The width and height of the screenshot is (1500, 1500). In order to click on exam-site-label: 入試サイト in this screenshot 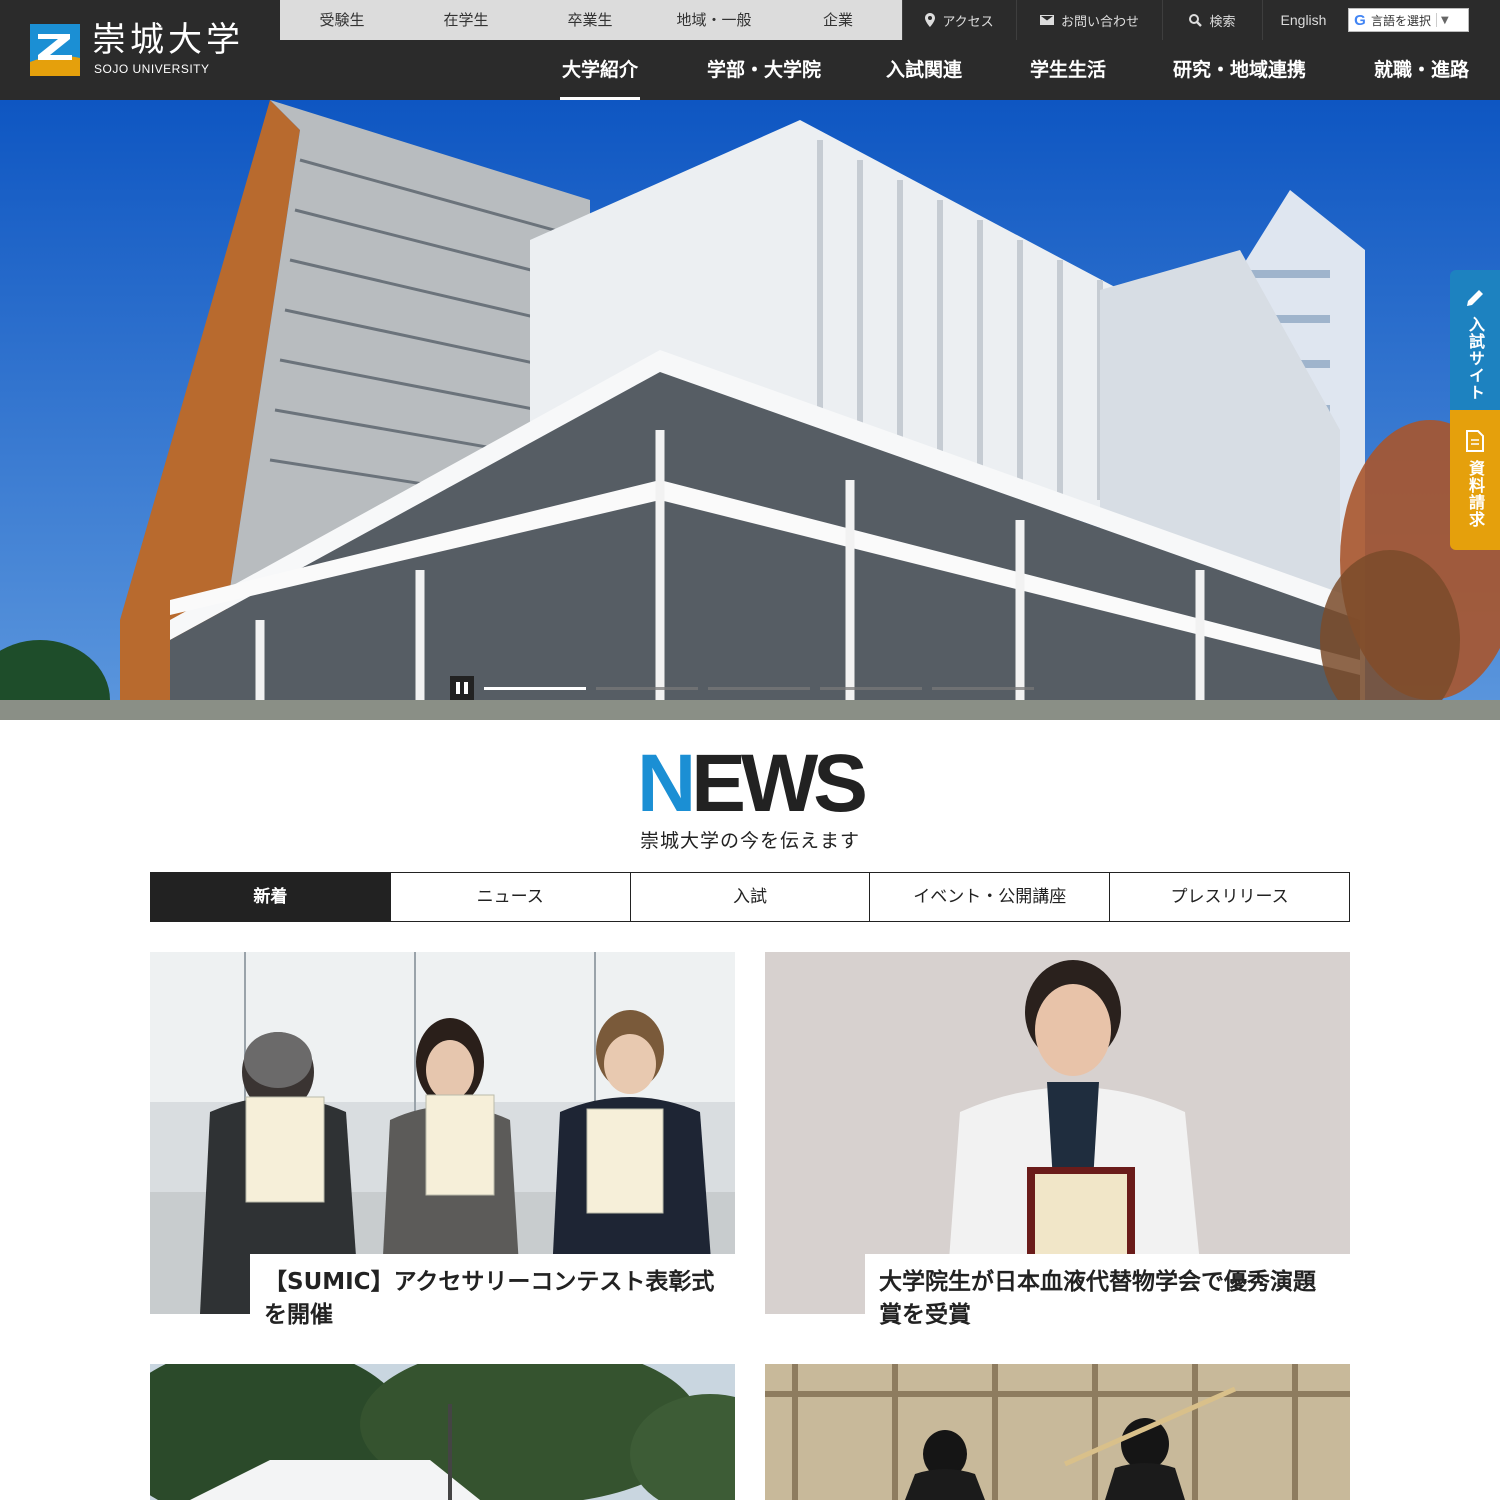, I will do `click(1475, 358)`.